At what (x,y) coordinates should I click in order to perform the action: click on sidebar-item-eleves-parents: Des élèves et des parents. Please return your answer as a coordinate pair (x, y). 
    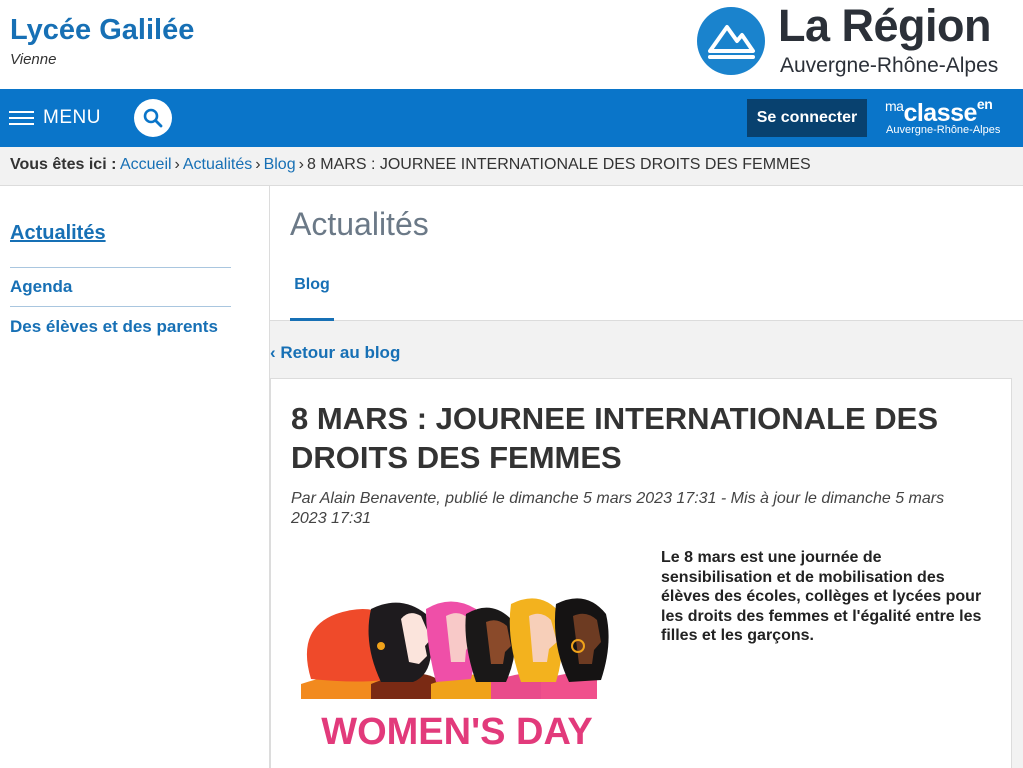
    Looking at the image, I should click on (114, 327).